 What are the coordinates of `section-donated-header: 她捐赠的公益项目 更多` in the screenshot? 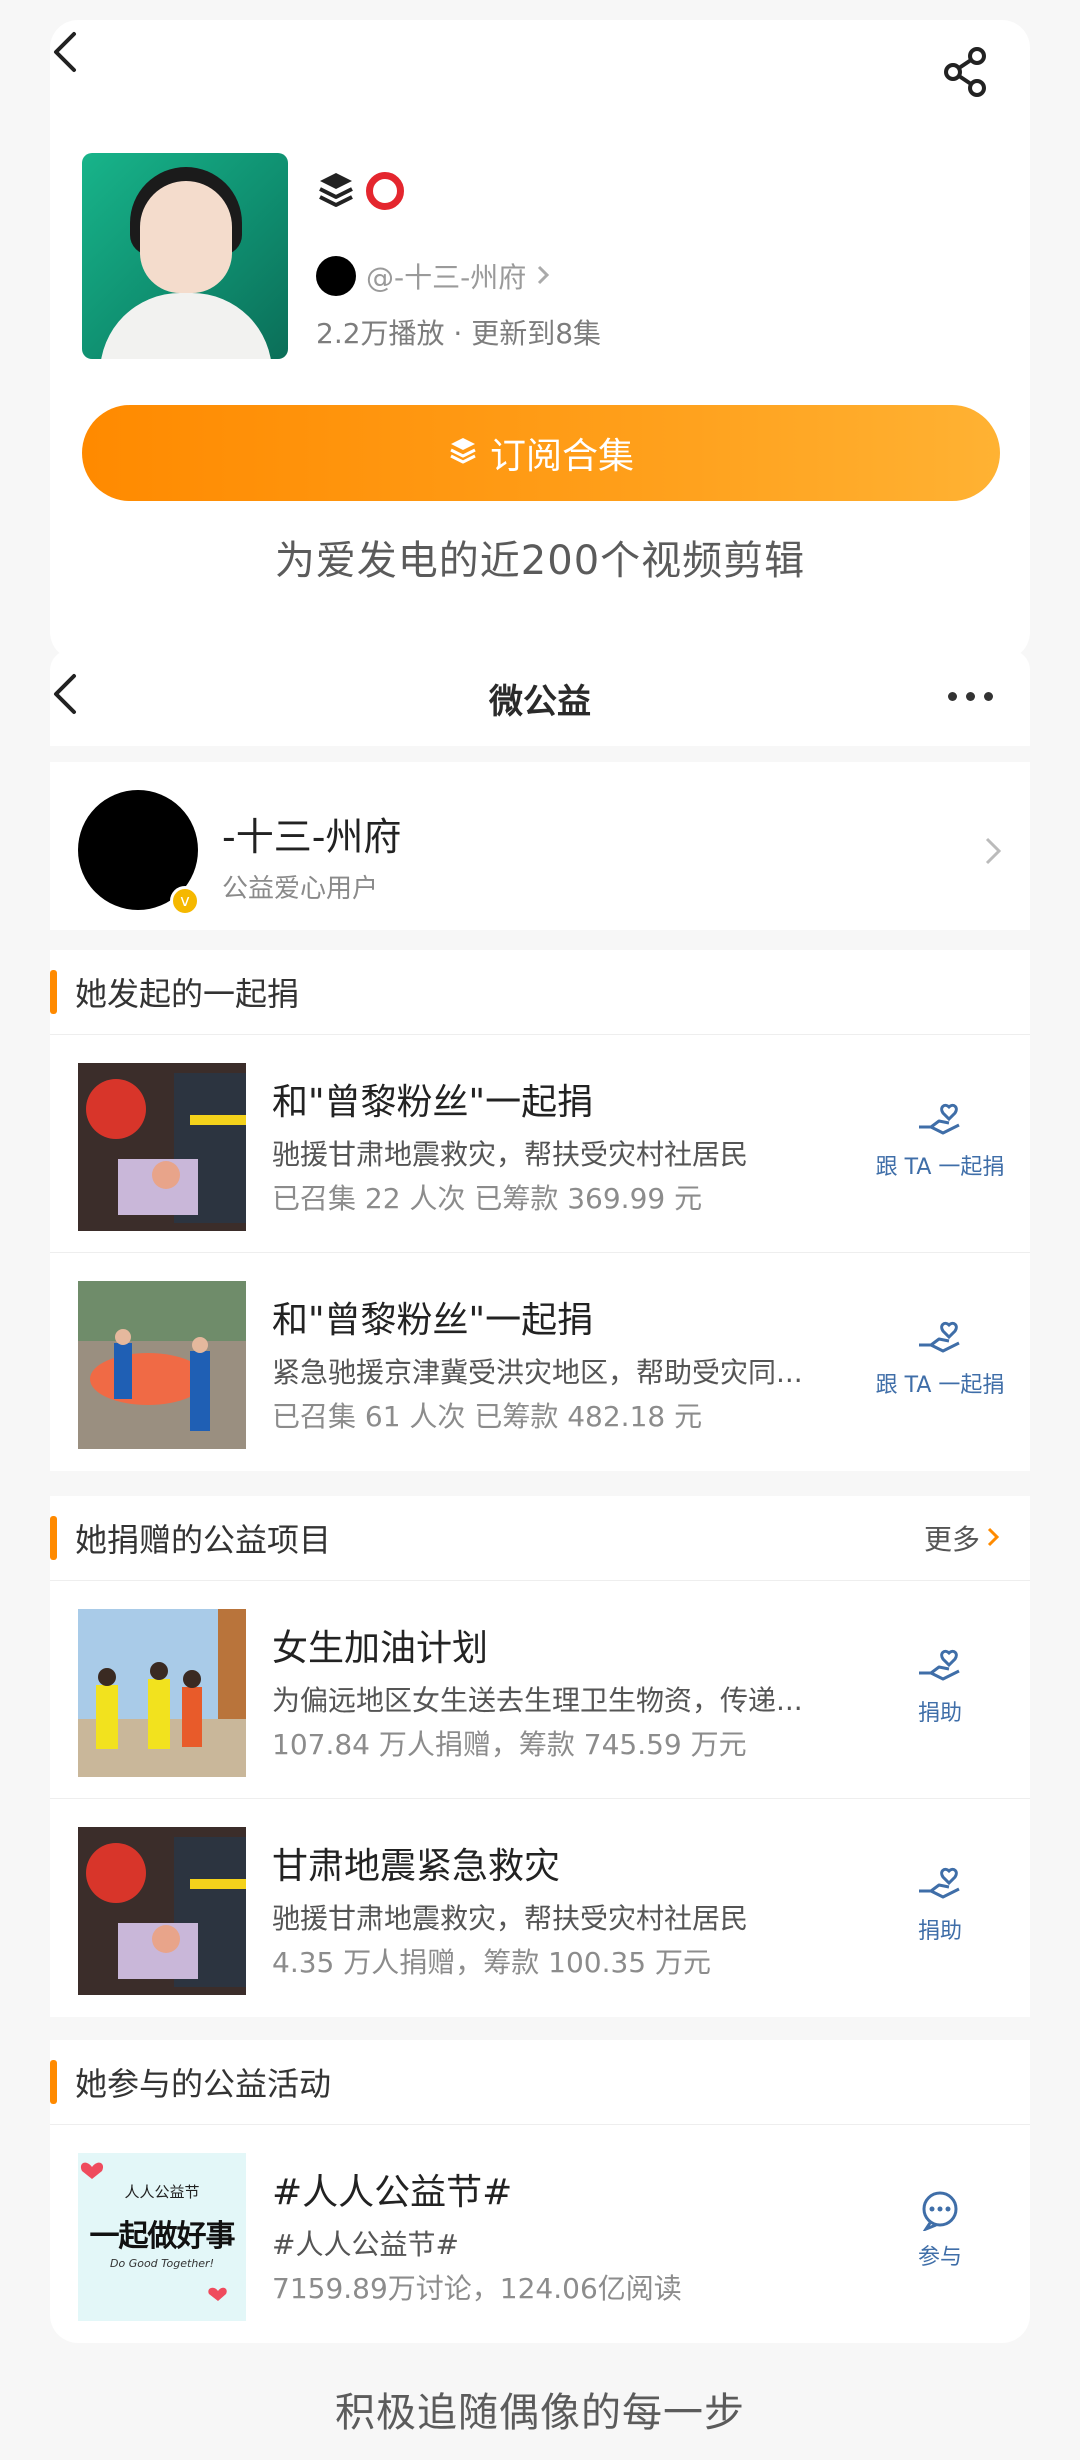 It's located at (540, 1538).